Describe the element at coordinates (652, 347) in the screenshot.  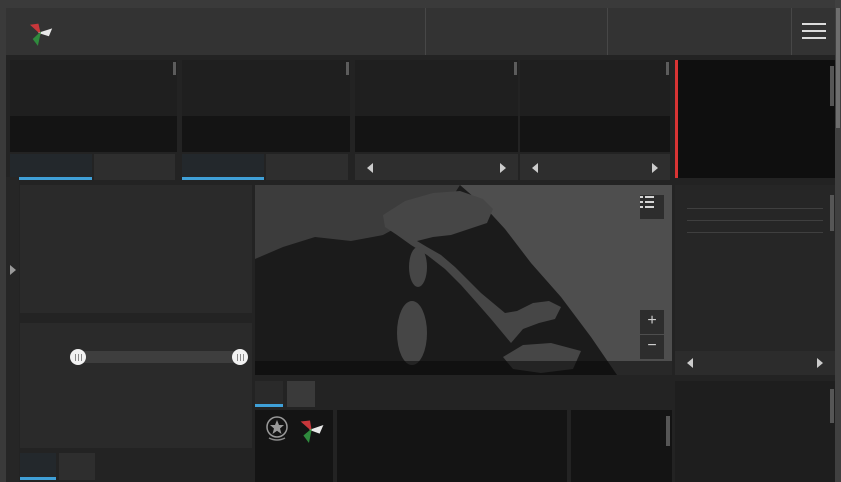
I see `map-zoom-out-button: −` at that location.